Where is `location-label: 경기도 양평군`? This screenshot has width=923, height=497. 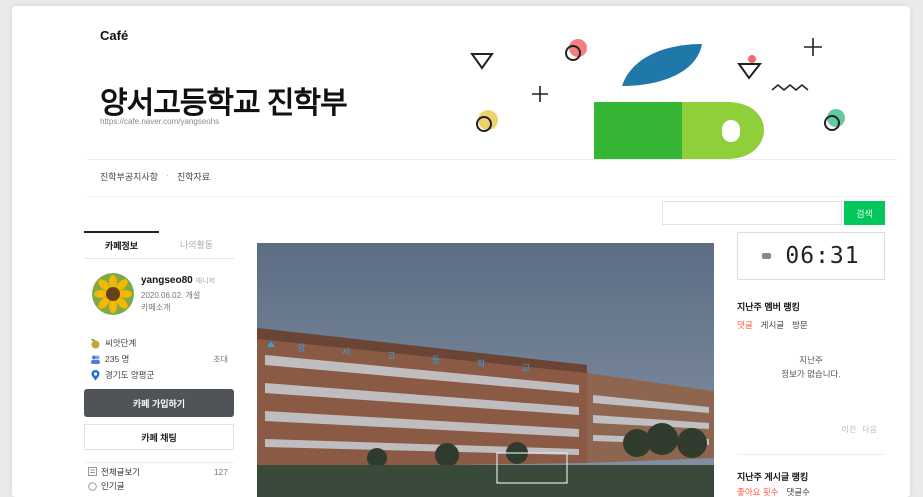 location-label: 경기도 양평군 is located at coordinates (130, 375).